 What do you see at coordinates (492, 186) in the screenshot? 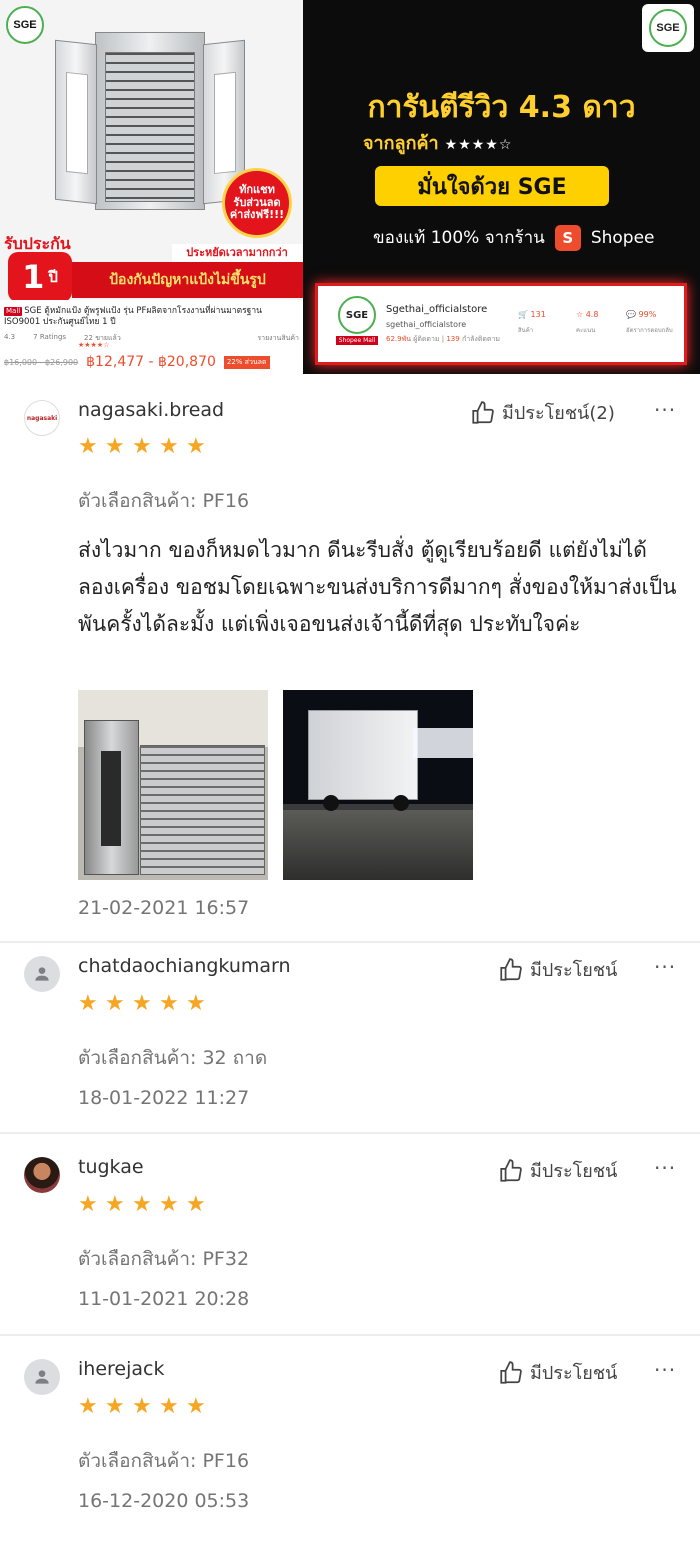
I see `confident-label: มั่นใจด้วย SGE` at bounding box center [492, 186].